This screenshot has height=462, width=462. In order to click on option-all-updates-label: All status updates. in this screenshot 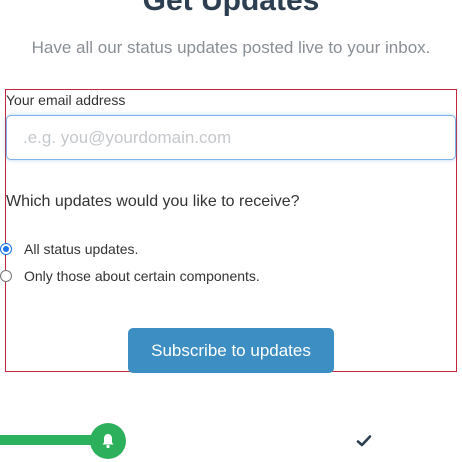, I will do `click(81, 249)`.